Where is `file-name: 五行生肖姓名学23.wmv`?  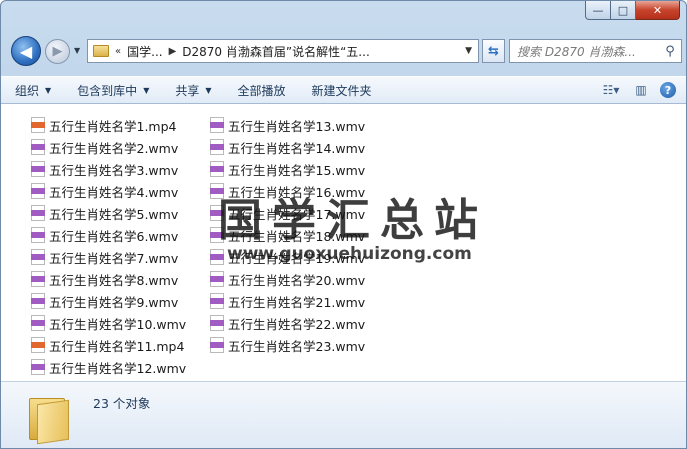 file-name: 五行生肖姓名学23.wmv is located at coordinates (297, 346).